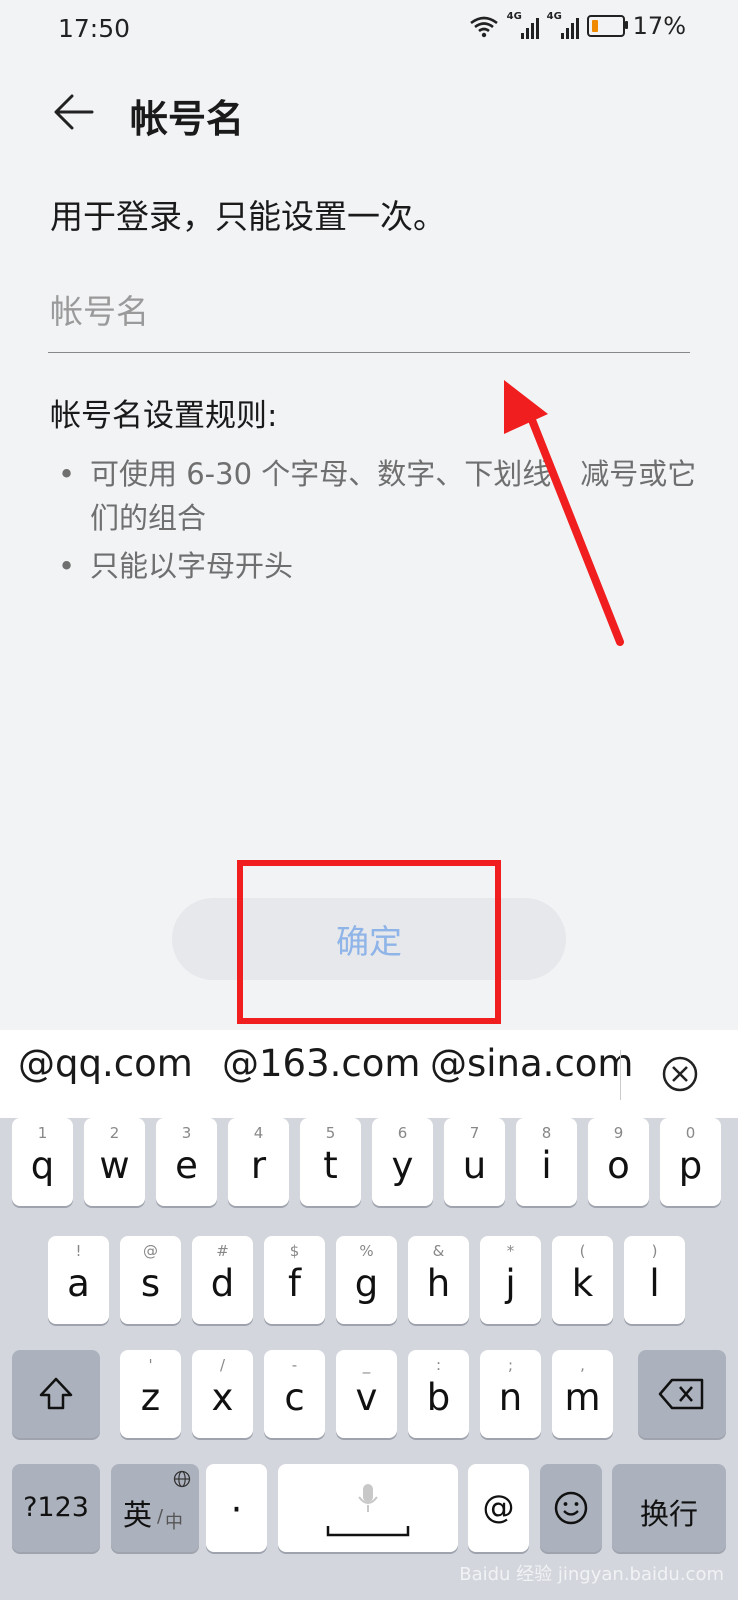 The width and height of the screenshot is (738, 1600). Describe the element at coordinates (563, 25) in the screenshot. I see `signal-icon-2: 4G` at that location.